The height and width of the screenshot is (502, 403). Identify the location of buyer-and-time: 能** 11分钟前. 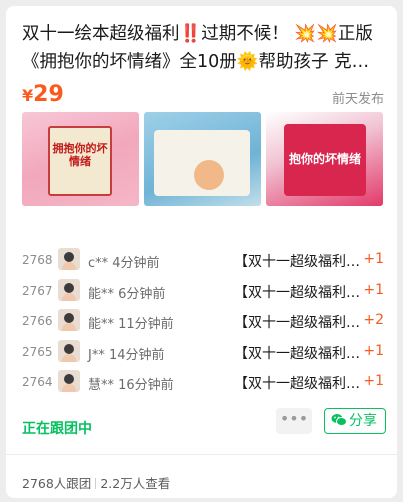
(131, 324).